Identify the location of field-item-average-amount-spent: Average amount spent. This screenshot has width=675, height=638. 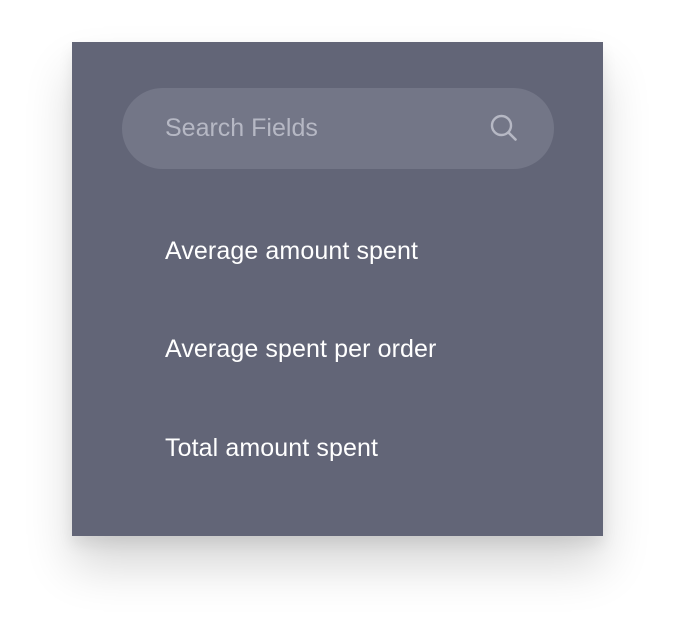
(300, 251).